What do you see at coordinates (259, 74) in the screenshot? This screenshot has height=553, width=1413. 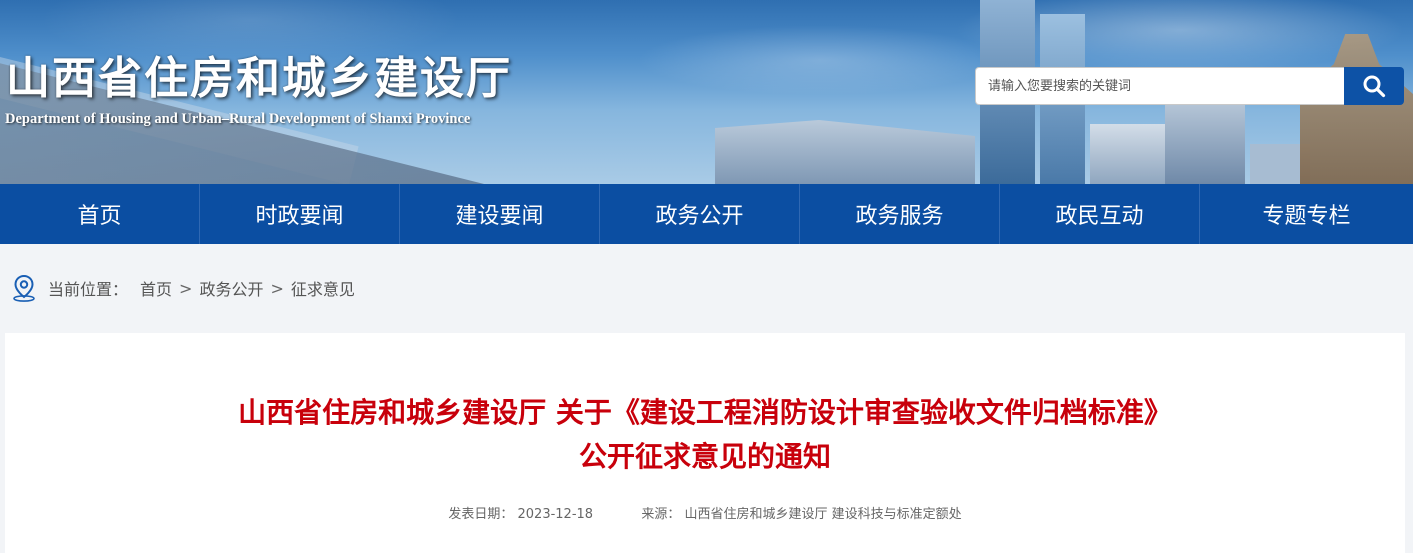 I see `site-title-logo: 山西省住房和城乡建设厅` at bounding box center [259, 74].